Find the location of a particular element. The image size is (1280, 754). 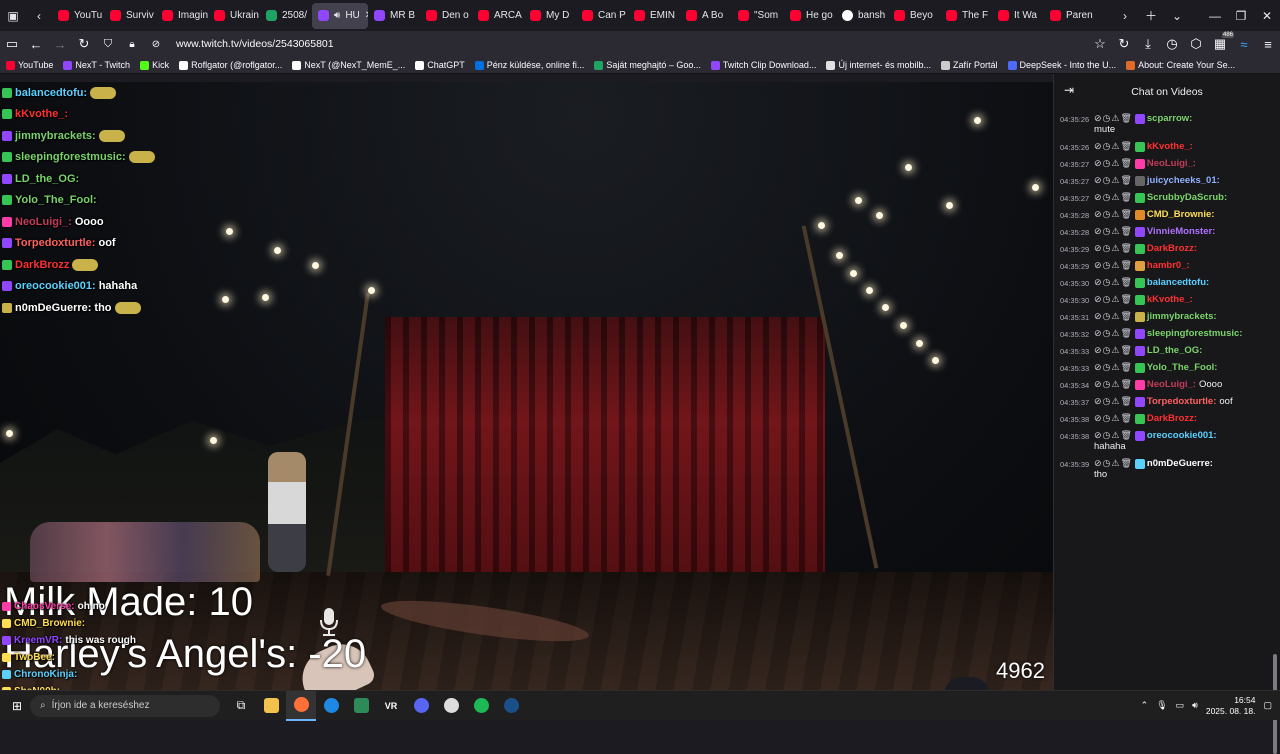

tab-6: MR B is located at coordinates (394, 16).